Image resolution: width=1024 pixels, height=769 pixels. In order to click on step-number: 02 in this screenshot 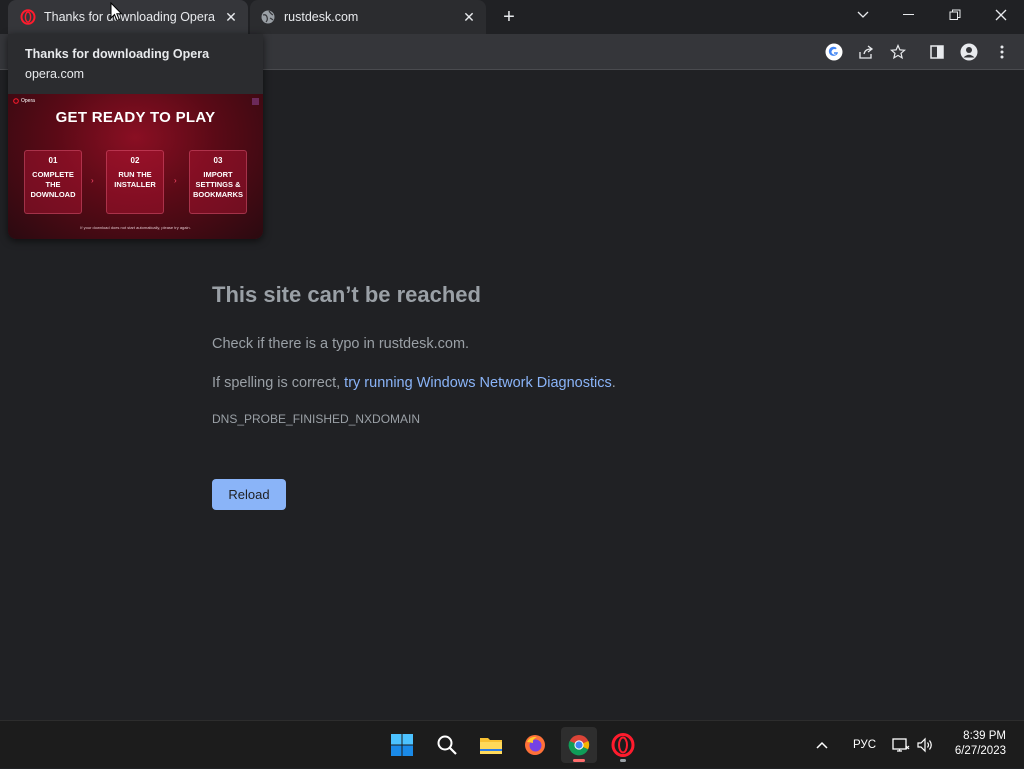, I will do `click(135, 160)`.